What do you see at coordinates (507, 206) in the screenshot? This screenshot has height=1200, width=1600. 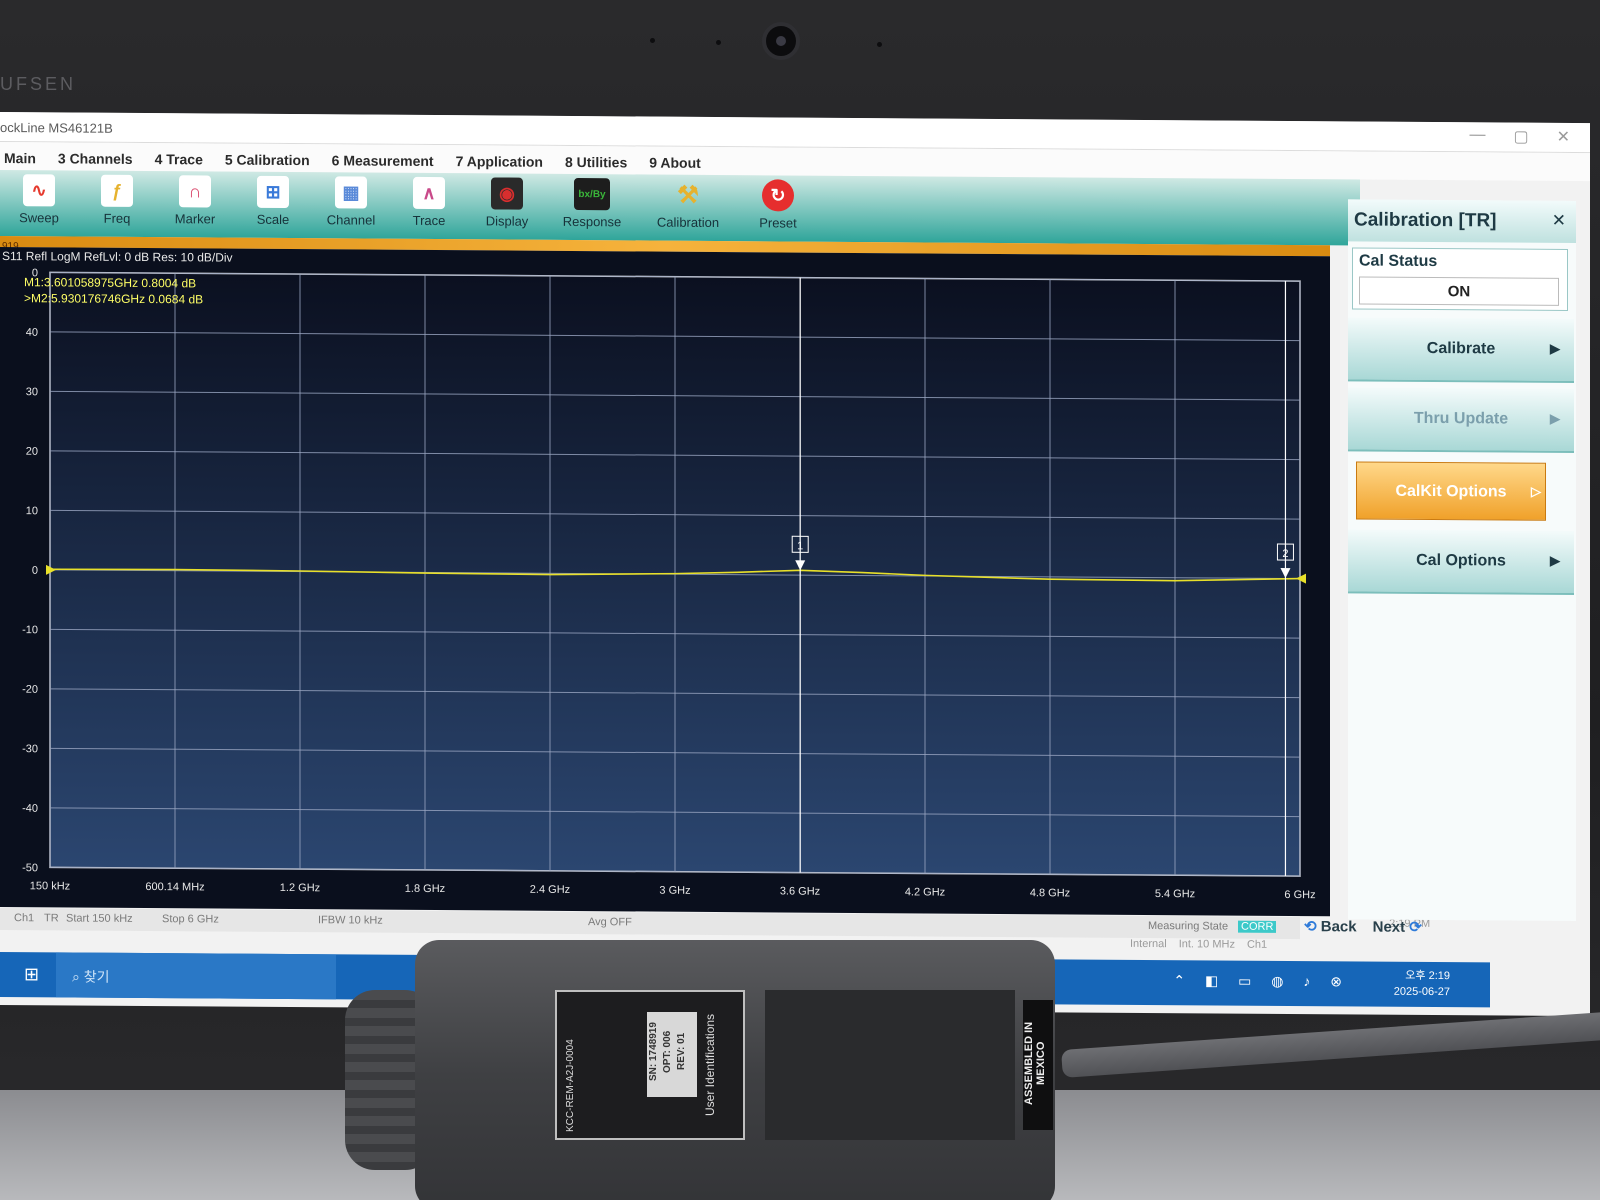 I see `display-button: ◉ Display` at bounding box center [507, 206].